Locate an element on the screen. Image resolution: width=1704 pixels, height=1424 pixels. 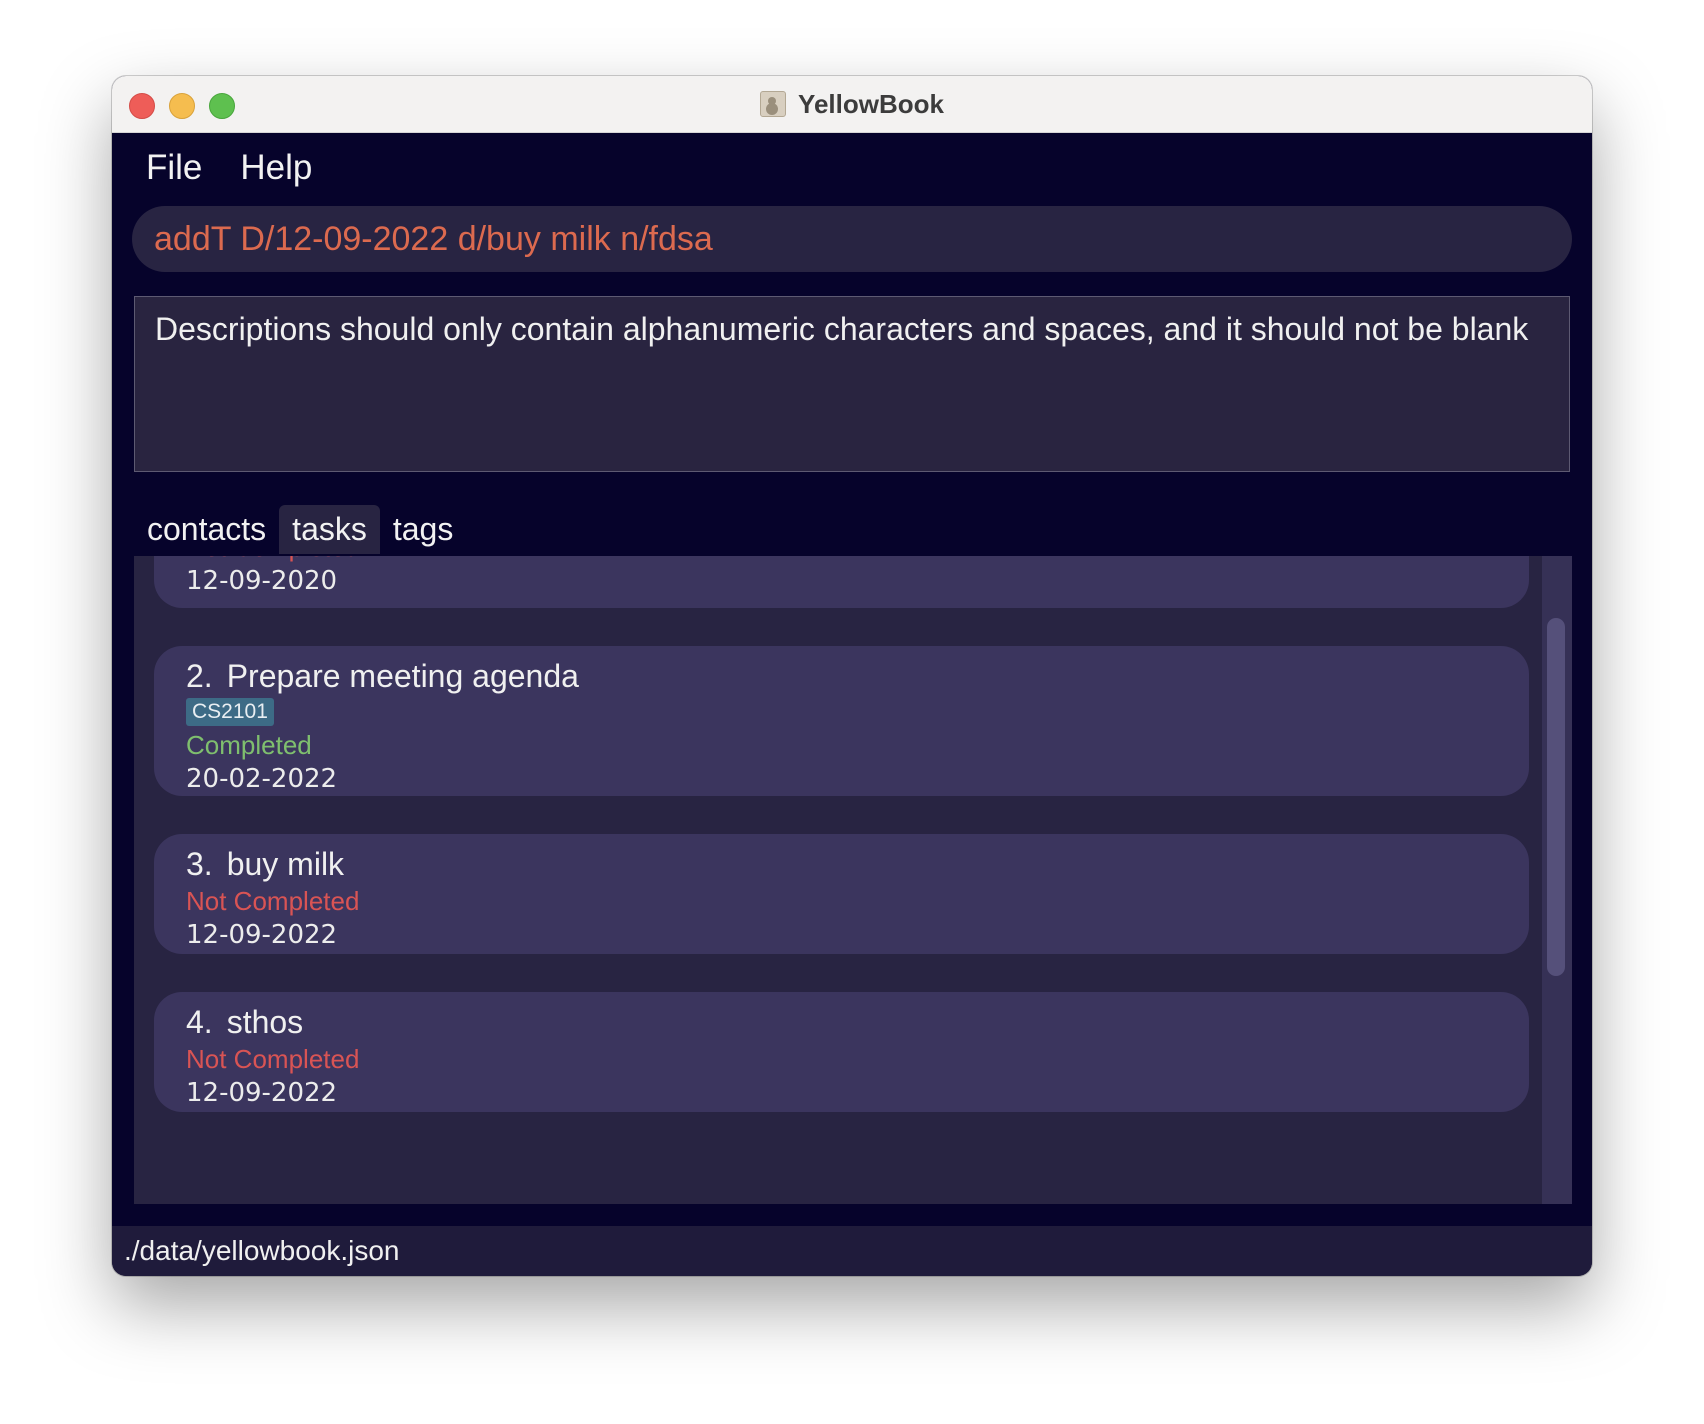
window-title: YellowBook is located at coordinates (871, 103).